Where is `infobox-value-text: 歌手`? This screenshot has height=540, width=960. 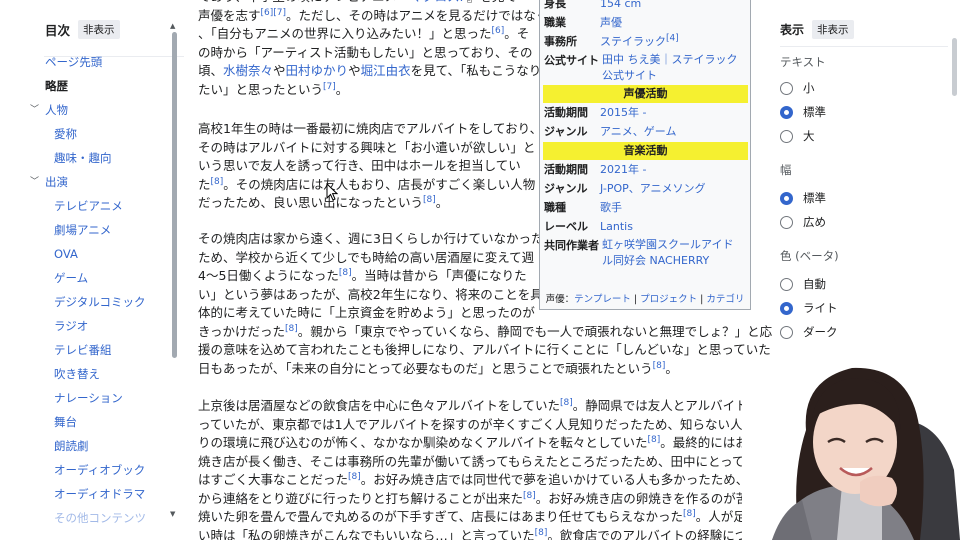 infobox-value-text: 歌手 is located at coordinates (611, 207).